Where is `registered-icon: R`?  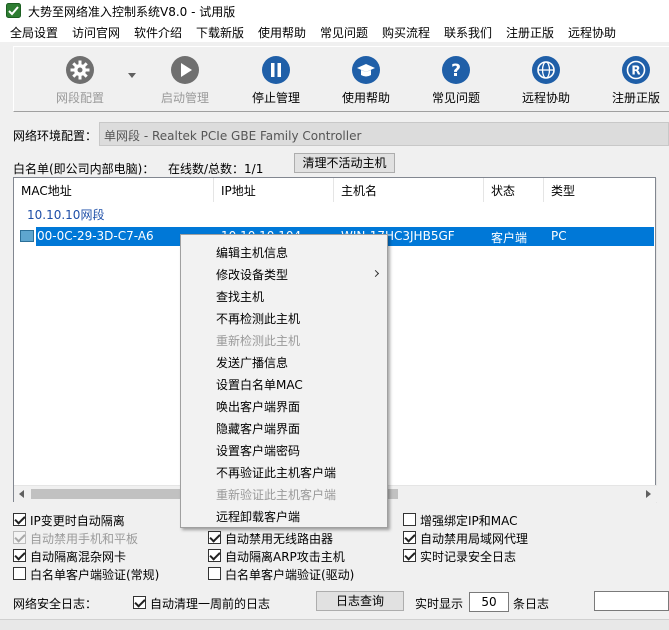 registered-icon: R is located at coordinates (636, 70).